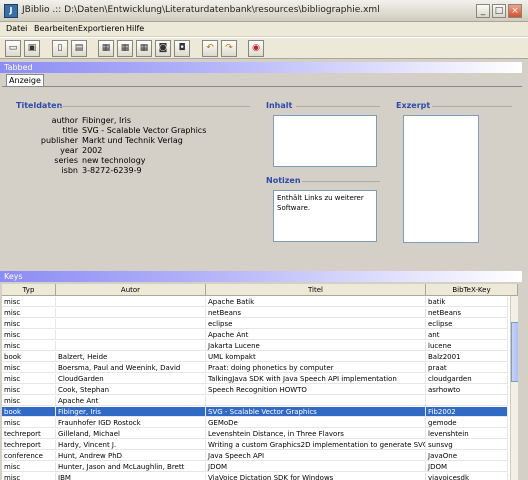 The height and width of the screenshot is (480, 528). What do you see at coordinates (316, 290) in the screenshot?
I see `column-header-titel: Titel` at bounding box center [316, 290].